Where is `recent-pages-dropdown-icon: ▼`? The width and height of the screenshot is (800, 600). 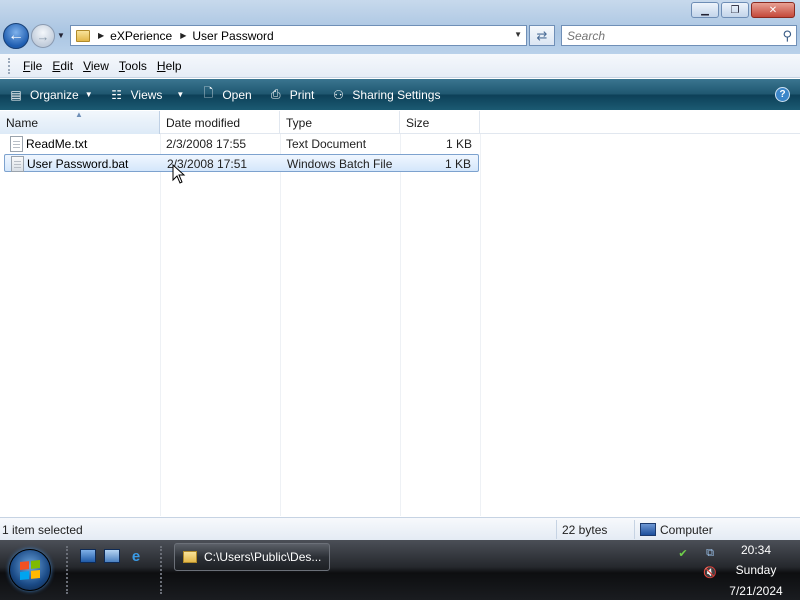 recent-pages-dropdown-icon: ▼ is located at coordinates (61, 35).